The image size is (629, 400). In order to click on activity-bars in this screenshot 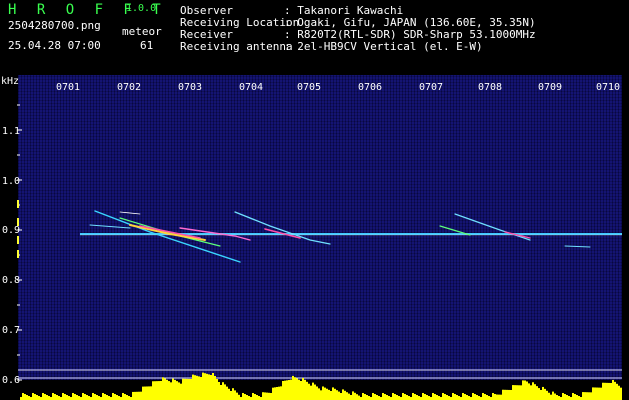, I will do `click(321, 386)`.